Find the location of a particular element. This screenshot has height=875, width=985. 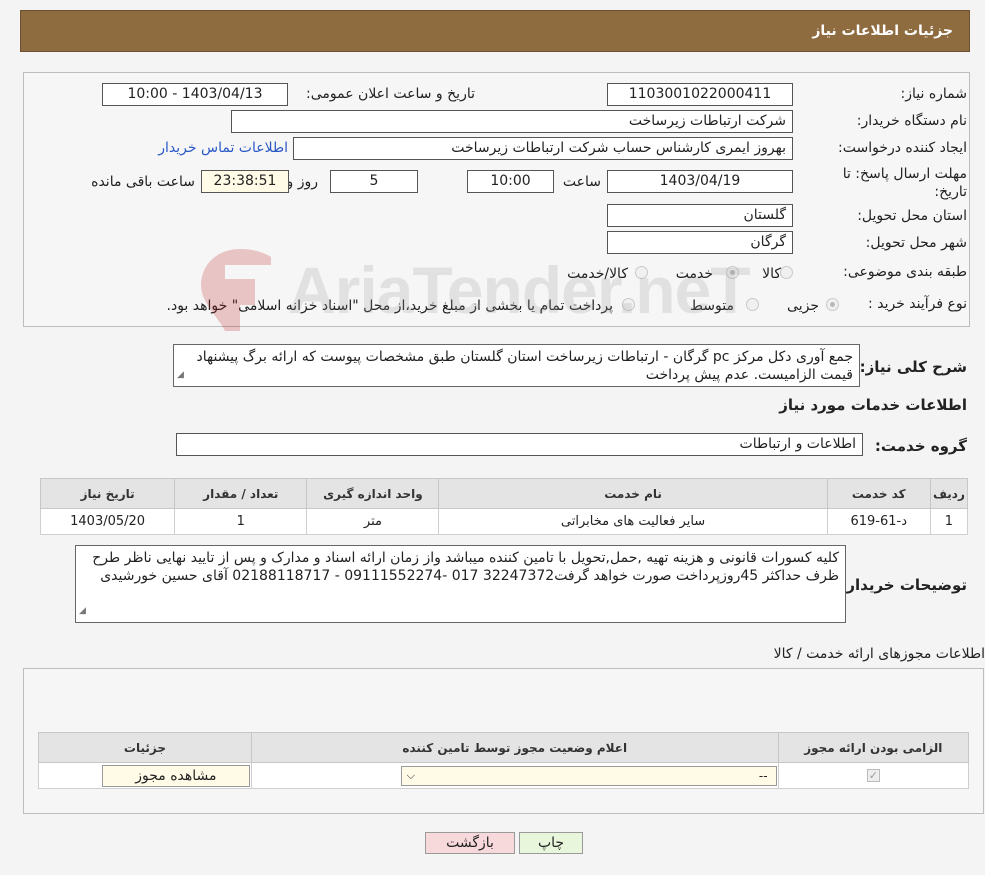

cell-name: سایر فعالیت های مخابراتی is located at coordinates (633, 521).